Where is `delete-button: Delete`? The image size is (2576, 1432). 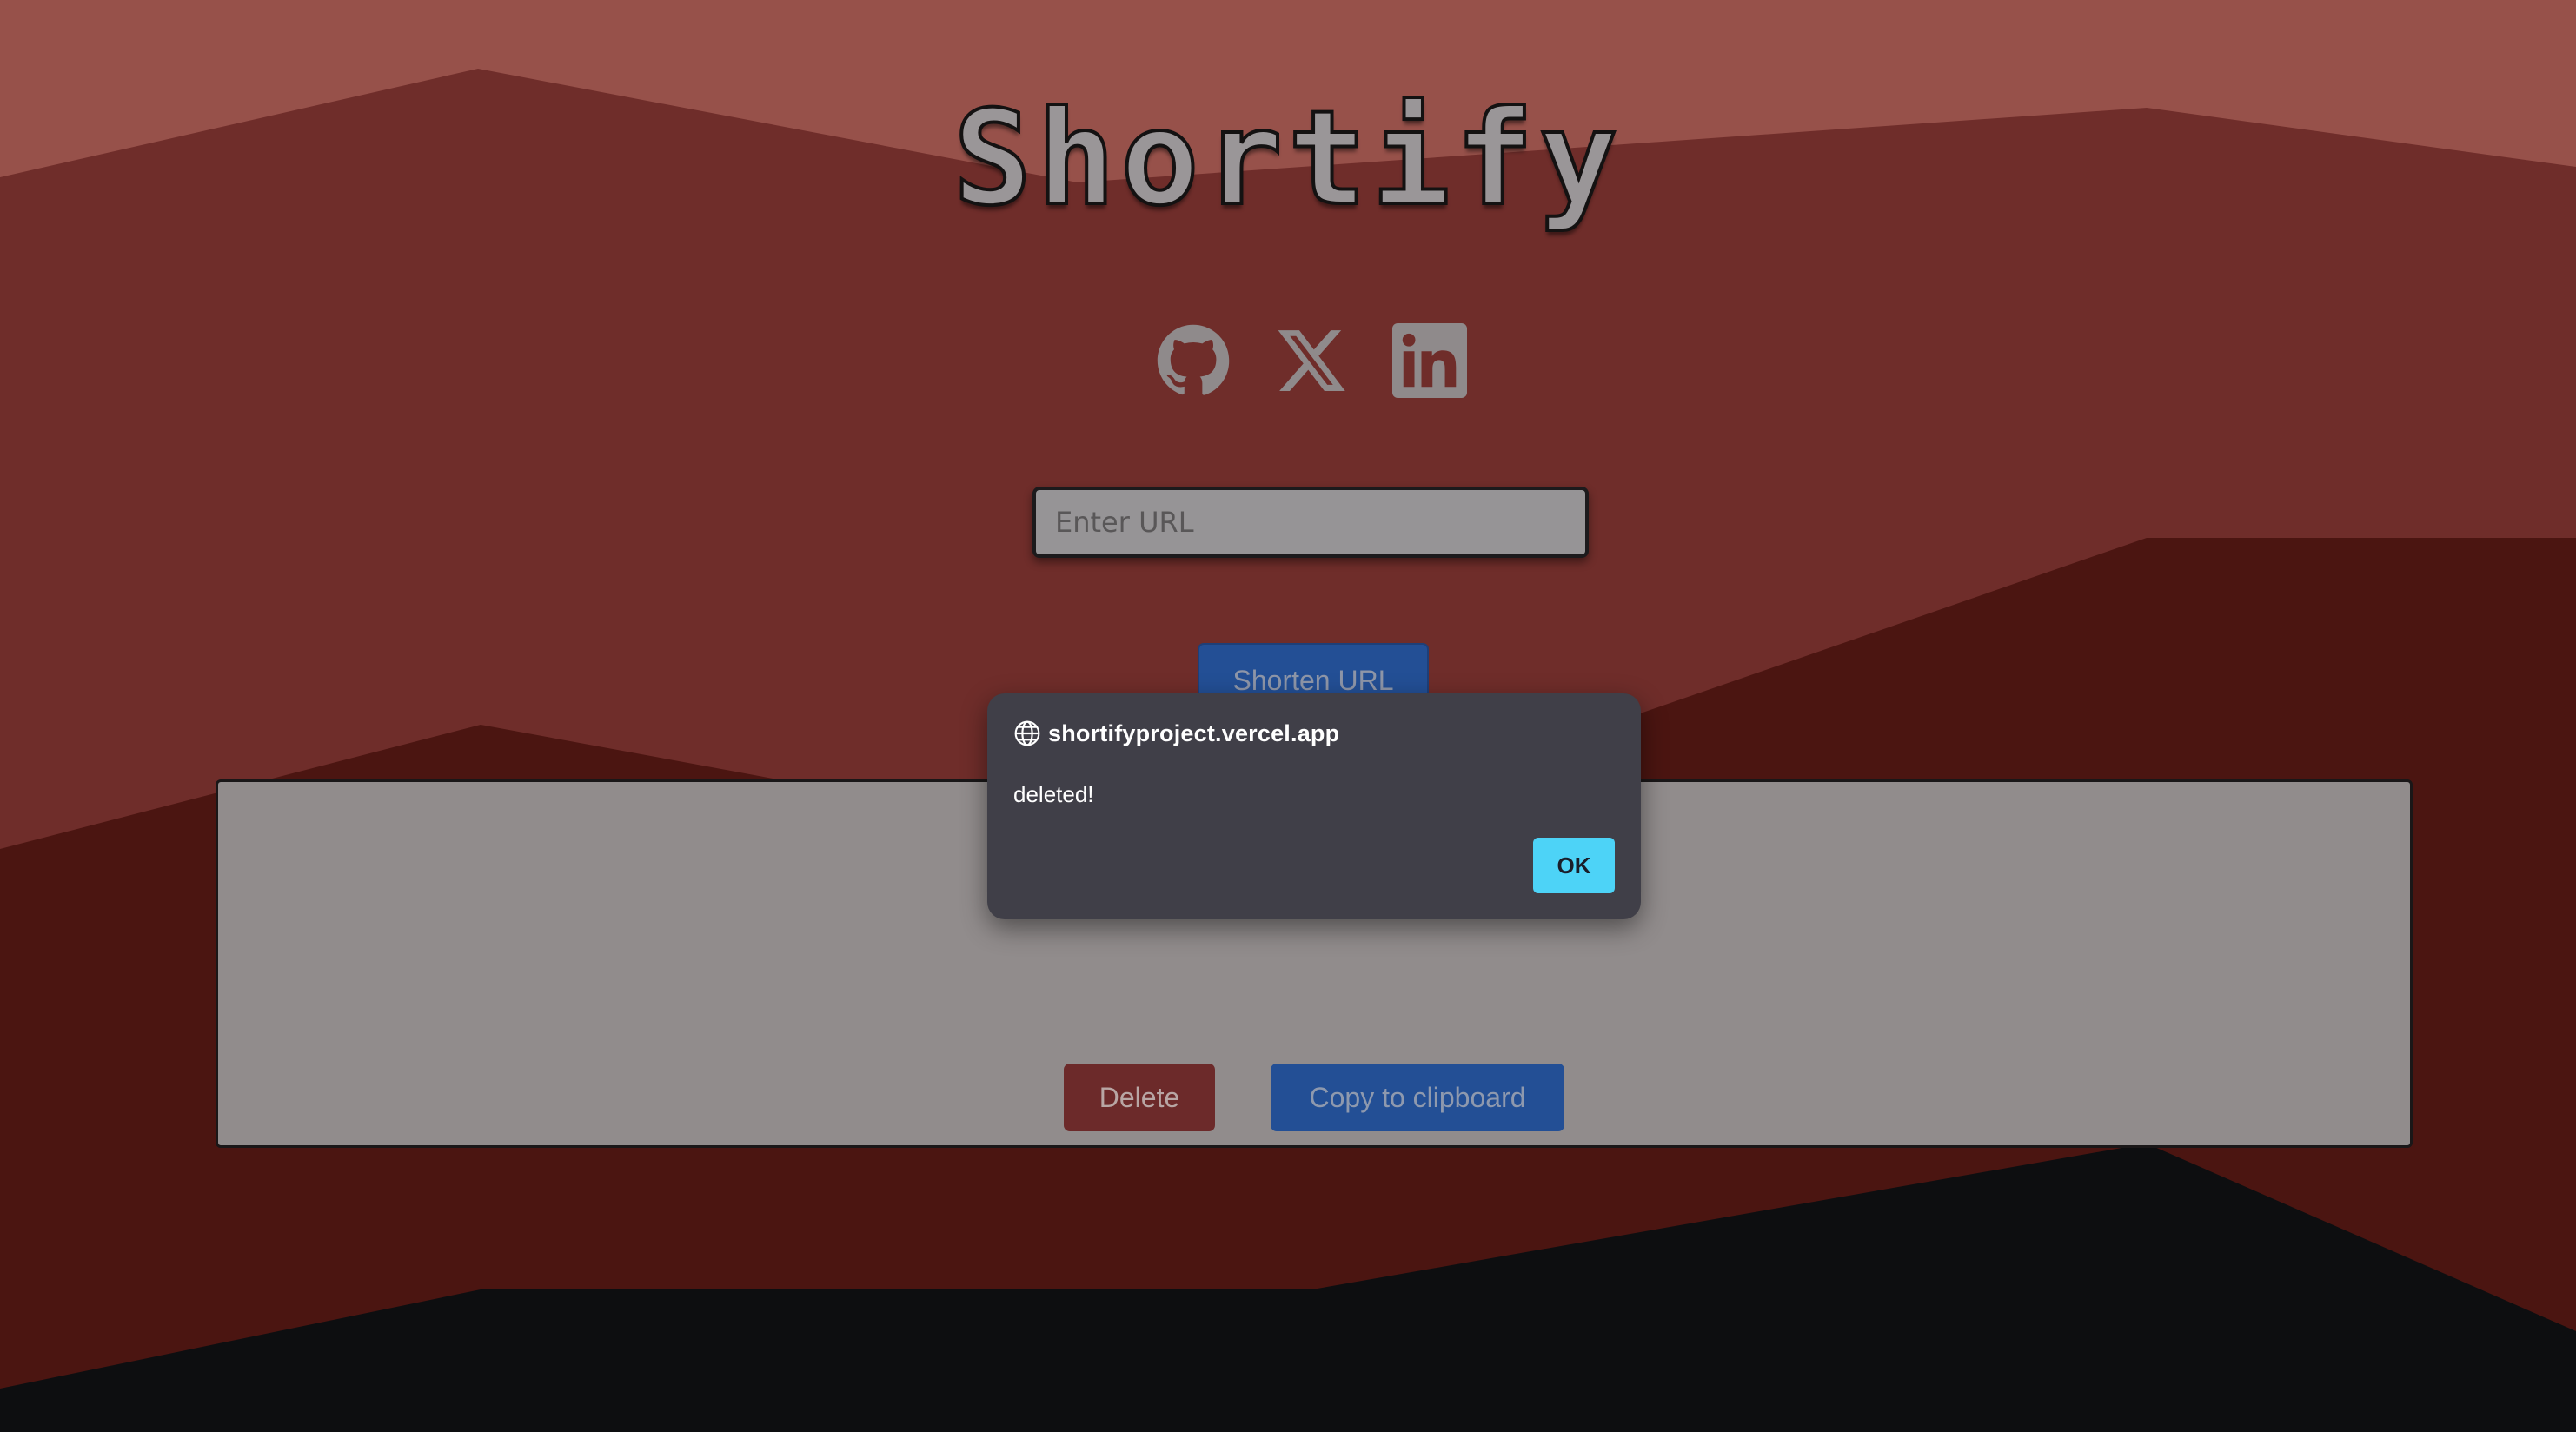 delete-button: Delete is located at coordinates (1139, 1097).